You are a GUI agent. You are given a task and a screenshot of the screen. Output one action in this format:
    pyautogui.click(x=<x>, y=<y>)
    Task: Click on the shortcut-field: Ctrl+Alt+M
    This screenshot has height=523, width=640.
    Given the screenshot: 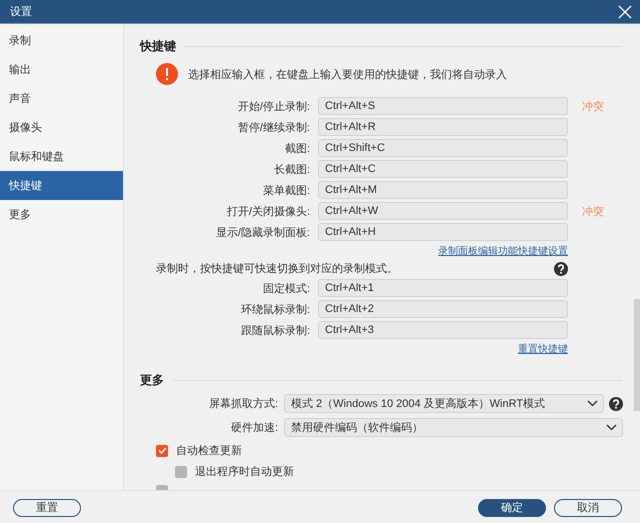 What is the action you would take?
    pyautogui.click(x=443, y=190)
    